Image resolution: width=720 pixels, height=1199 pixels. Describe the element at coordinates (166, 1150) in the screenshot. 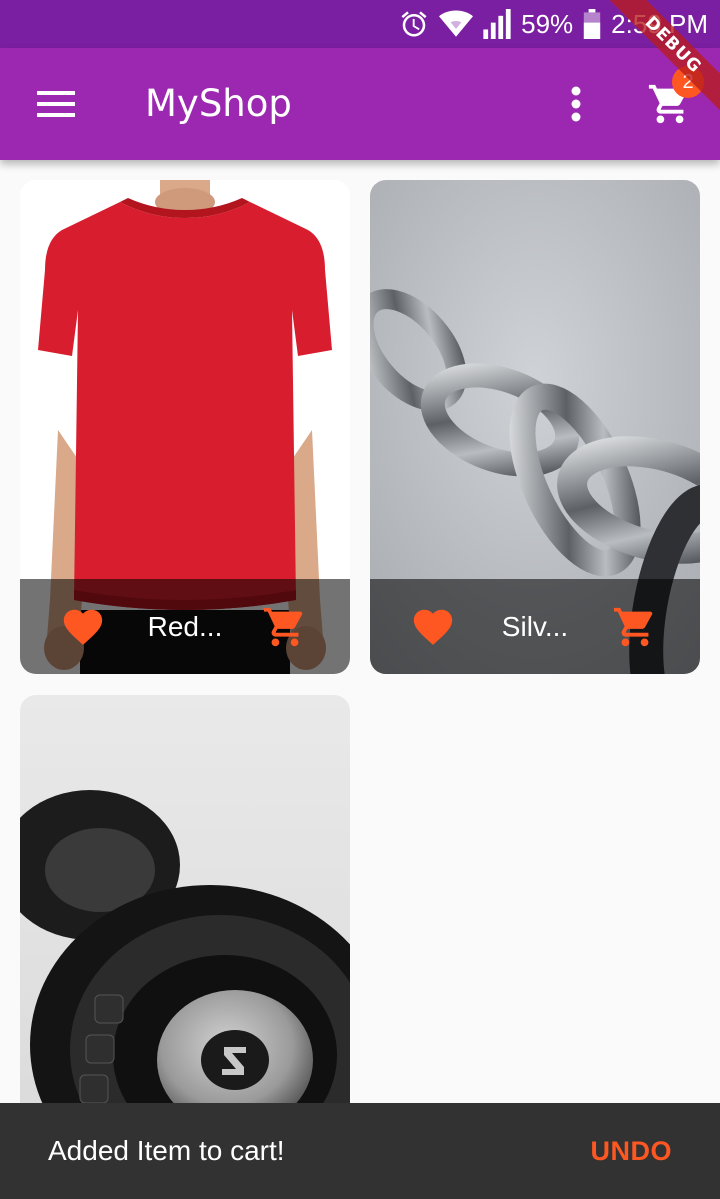

I see `snackbar-message: Added Item to cart!` at that location.